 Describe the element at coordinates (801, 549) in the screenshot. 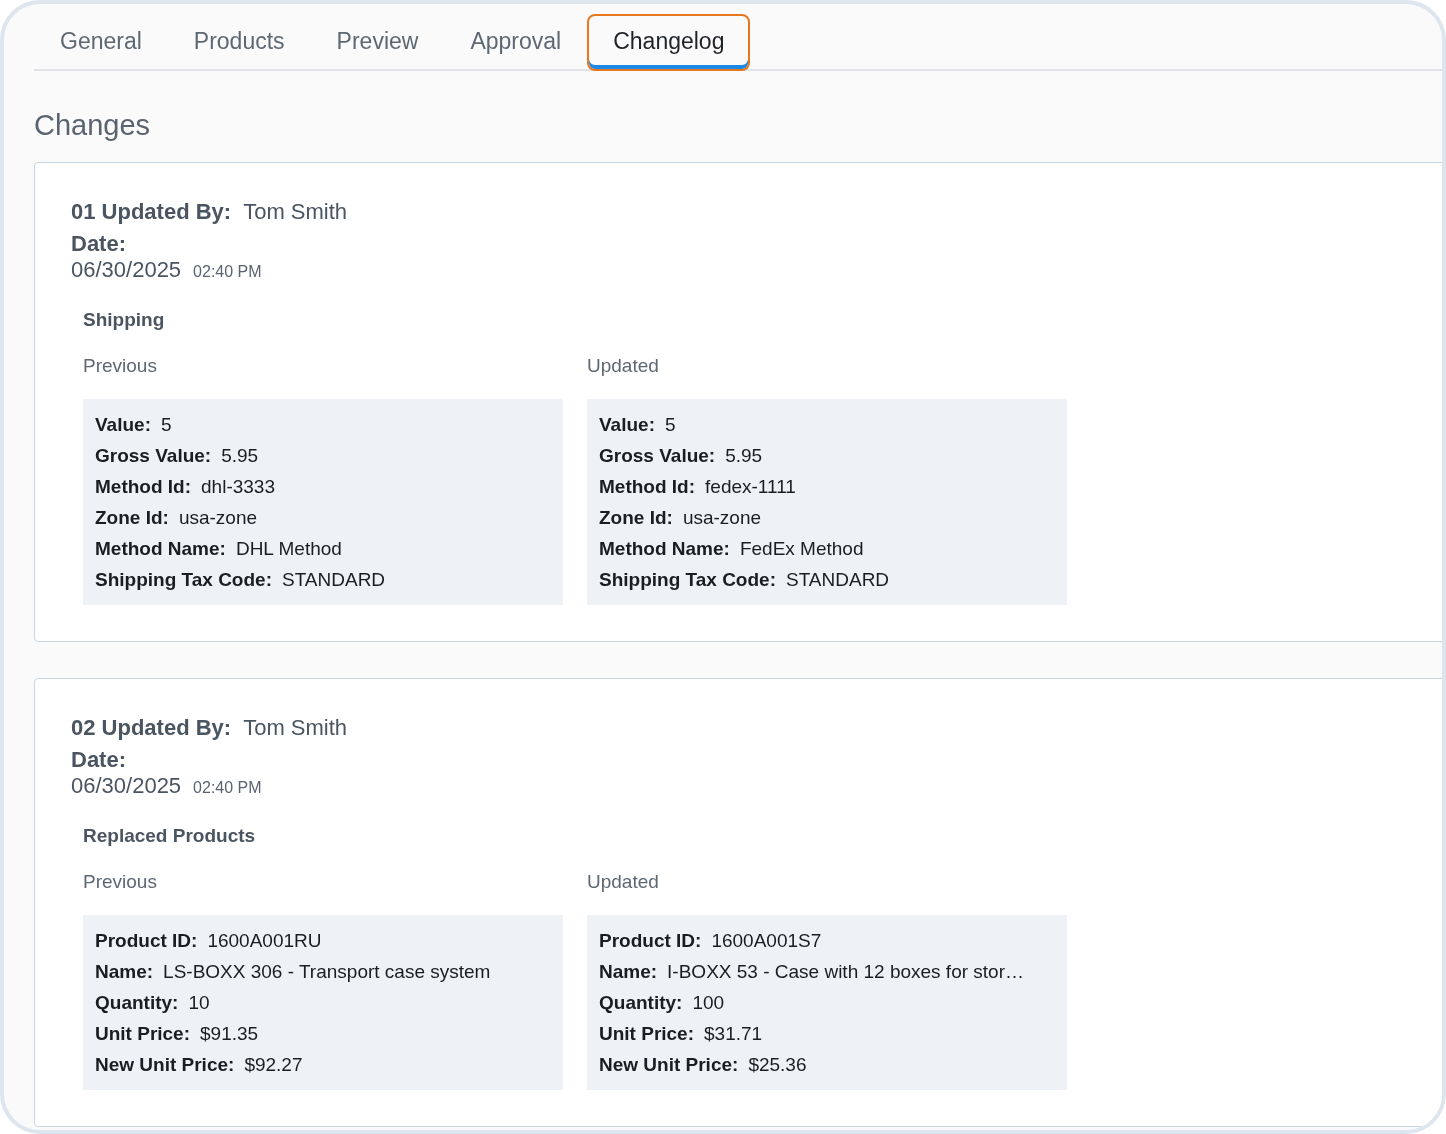

I see `field-value: FedEx Method` at that location.